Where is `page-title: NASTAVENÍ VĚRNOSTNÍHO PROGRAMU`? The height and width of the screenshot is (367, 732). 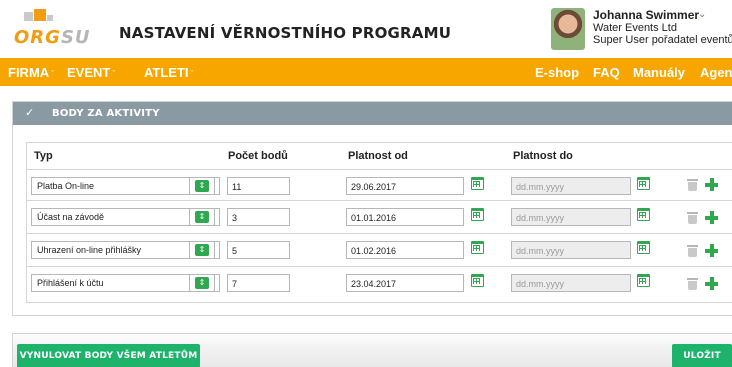
page-title: NASTAVENÍ VĚRNOSTNÍHO PROGRAMU is located at coordinates (285, 33).